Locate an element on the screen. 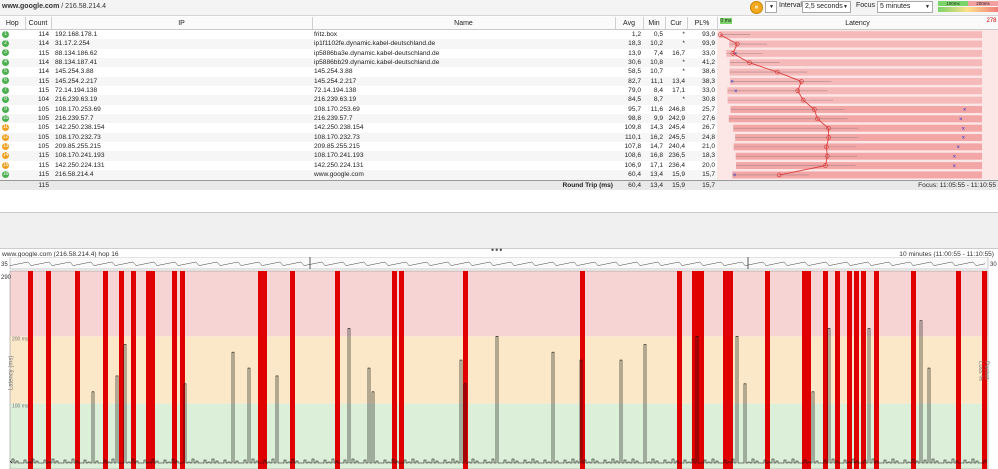 The width and height of the screenshot is (998, 469). hop-status-icon: 16 is located at coordinates (5, 174).